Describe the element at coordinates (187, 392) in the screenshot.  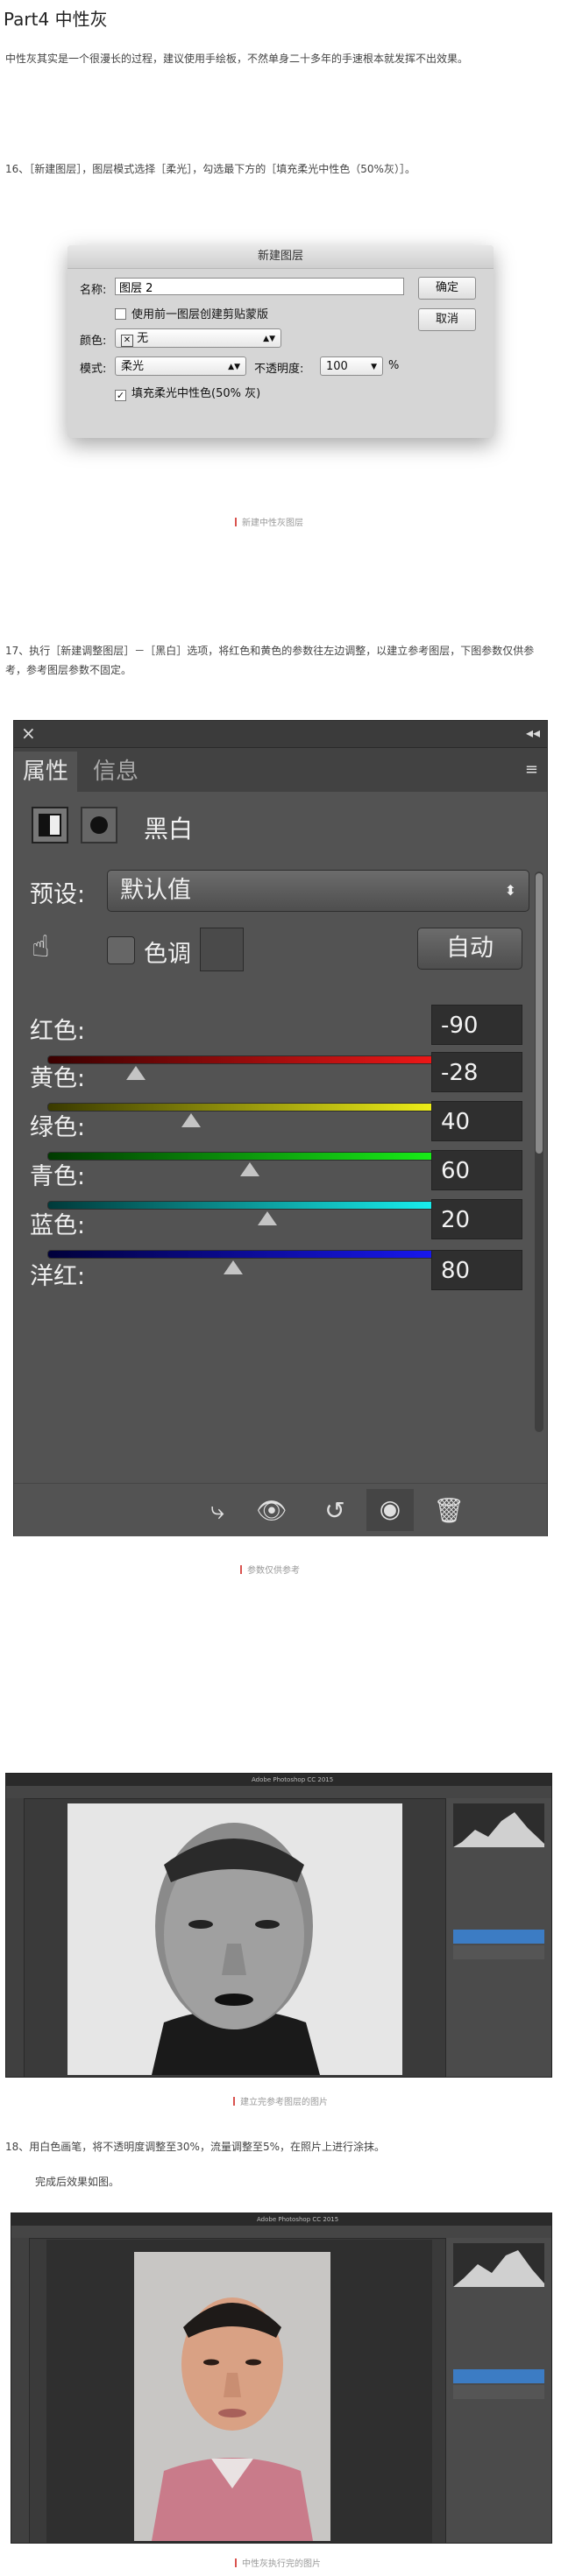
I see `fill-neutral-option: 填充柔光中性色(50% 灰)` at that location.